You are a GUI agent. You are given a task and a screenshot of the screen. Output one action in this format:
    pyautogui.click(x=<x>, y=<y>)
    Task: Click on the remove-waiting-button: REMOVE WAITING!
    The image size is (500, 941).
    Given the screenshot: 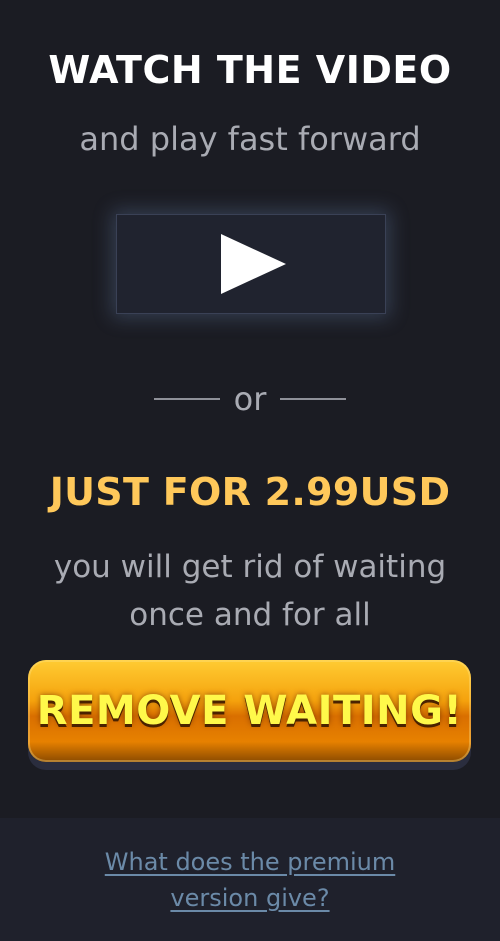 What is the action you would take?
    pyautogui.click(x=249, y=711)
    